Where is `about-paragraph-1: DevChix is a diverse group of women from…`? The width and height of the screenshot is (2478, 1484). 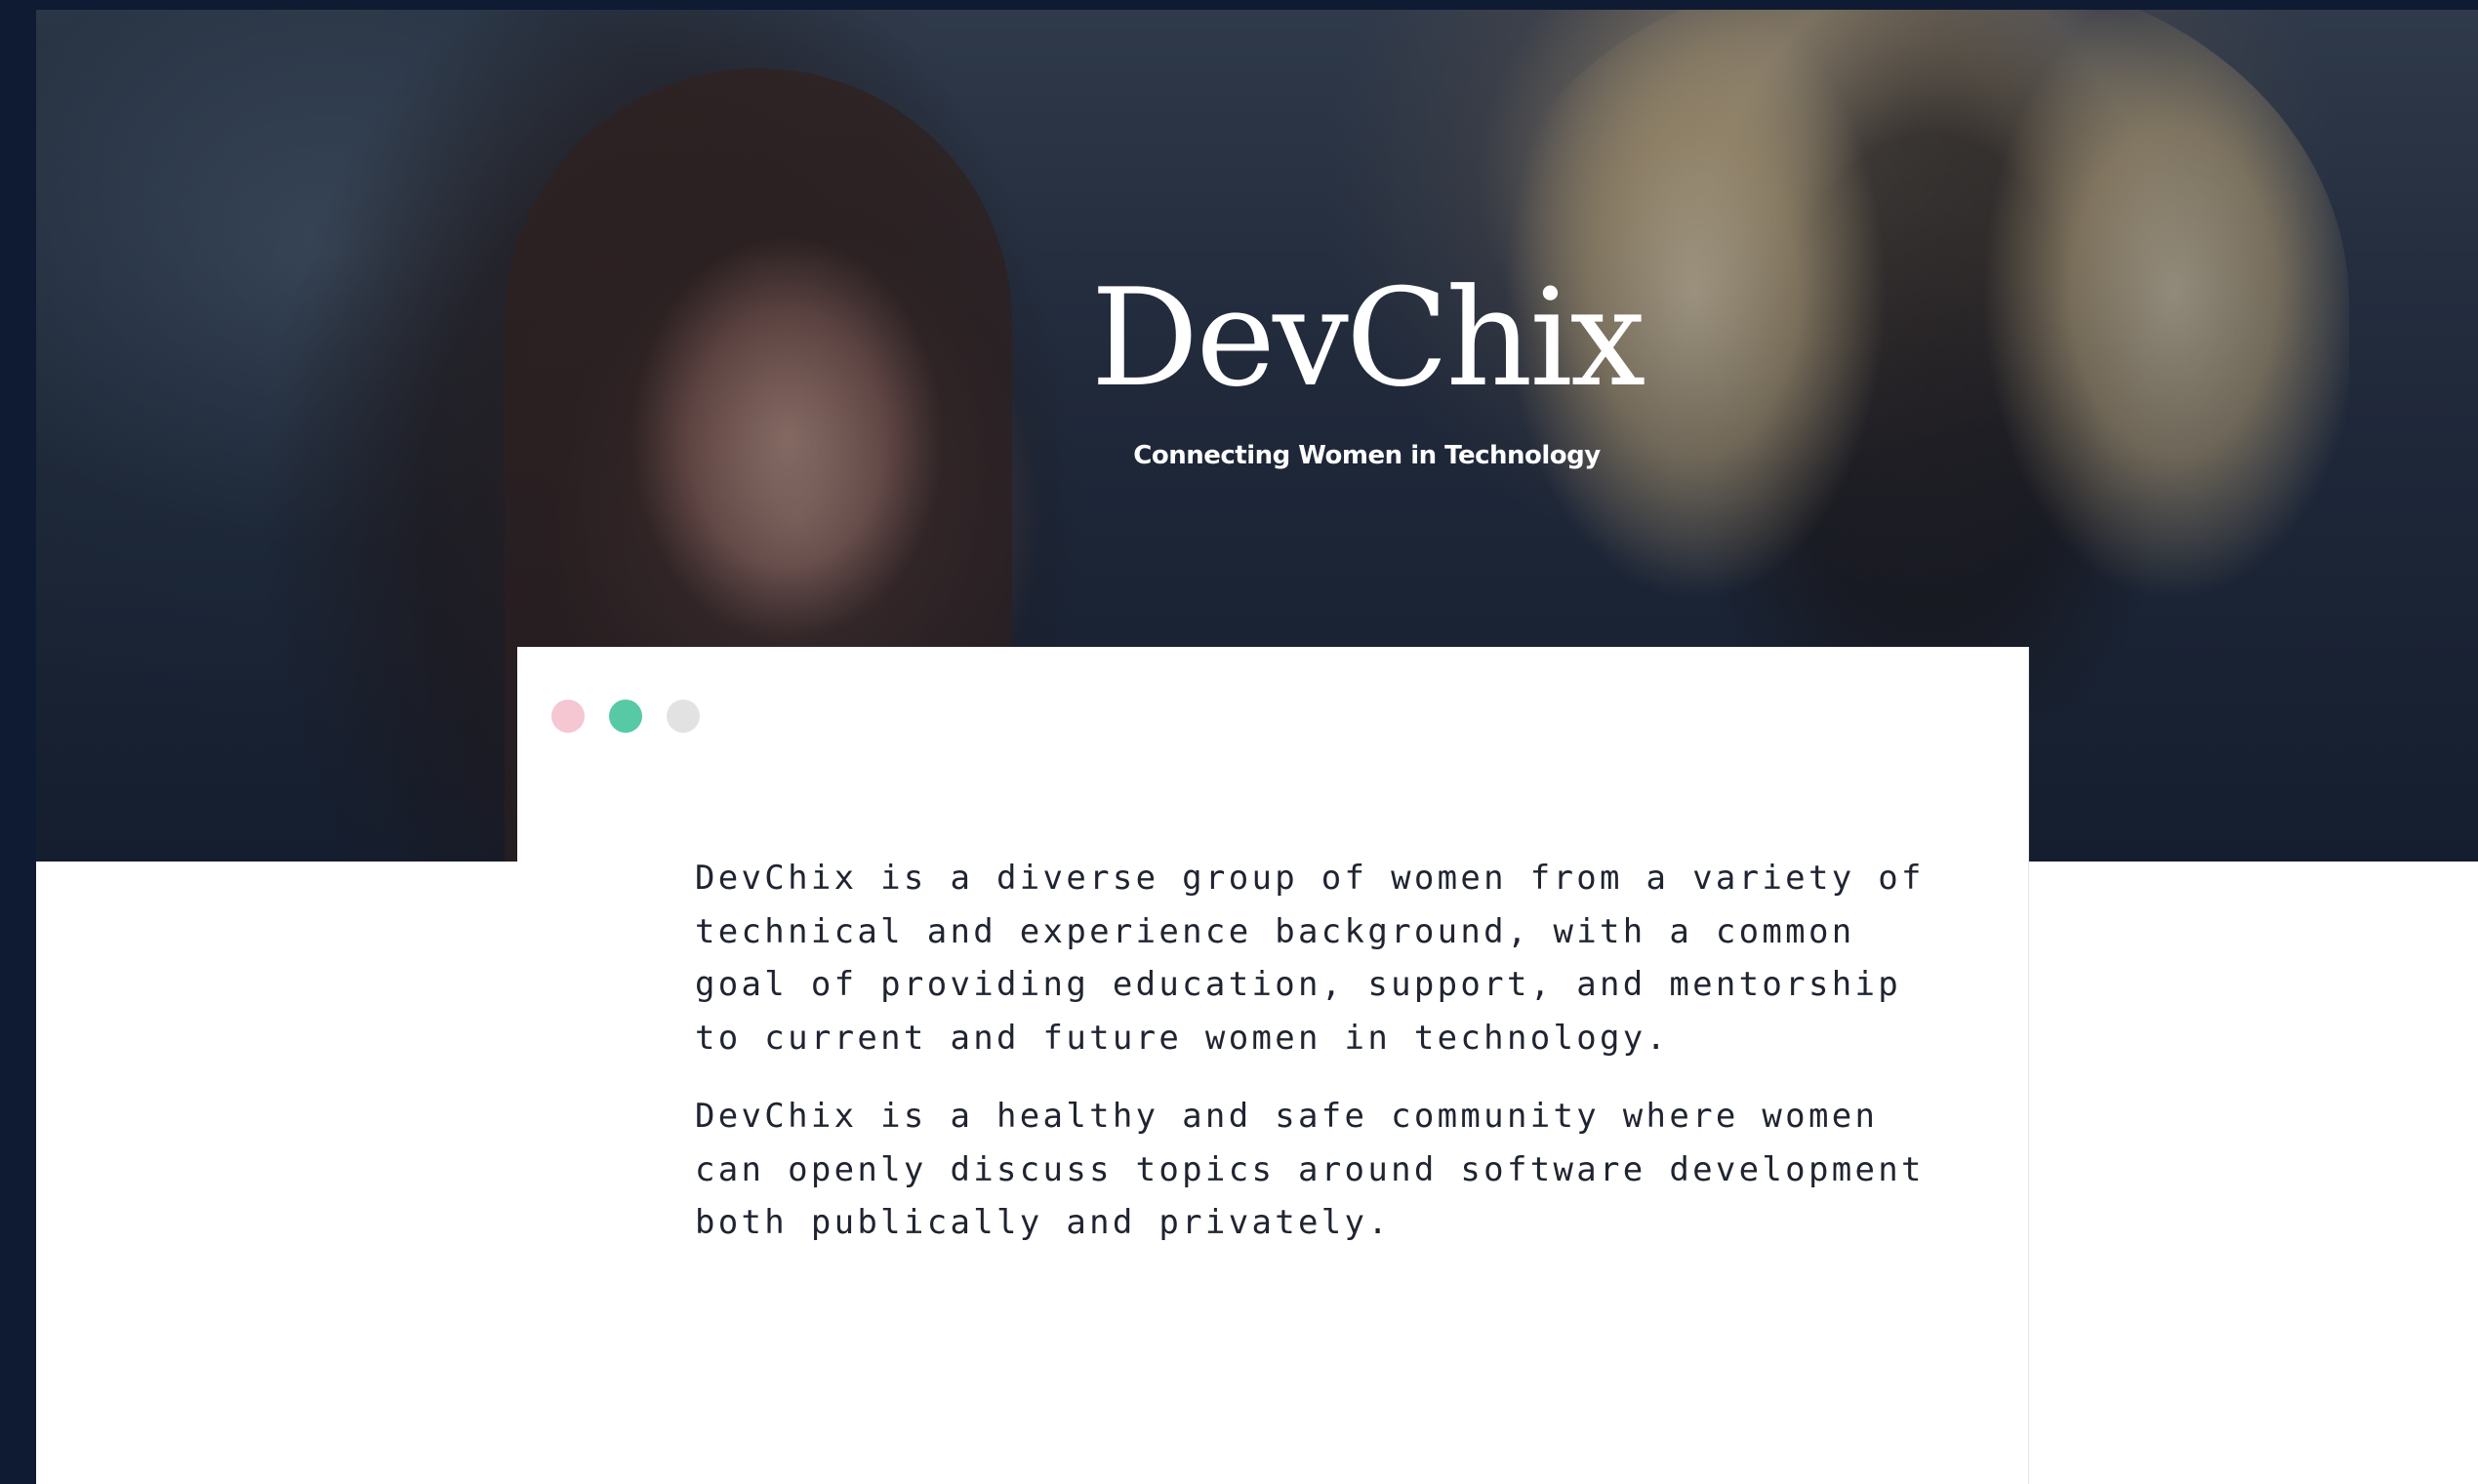 about-paragraph-1: DevChix is a diverse group of women from… is located at coordinates (1310, 958).